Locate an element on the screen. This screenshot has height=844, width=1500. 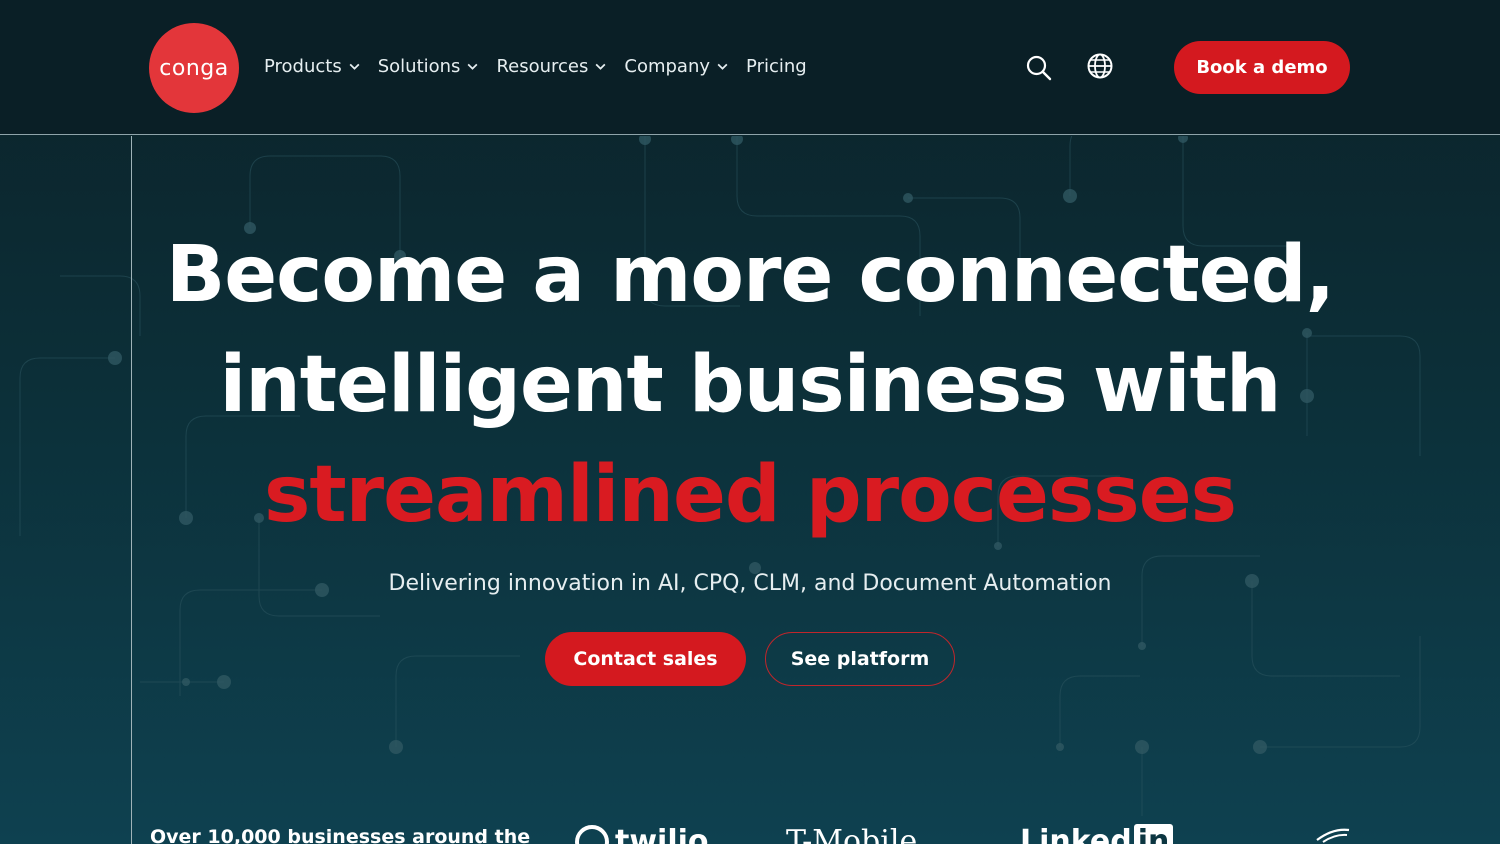
nav-item-solutions: Solutions is located at coordinates (429, 66).